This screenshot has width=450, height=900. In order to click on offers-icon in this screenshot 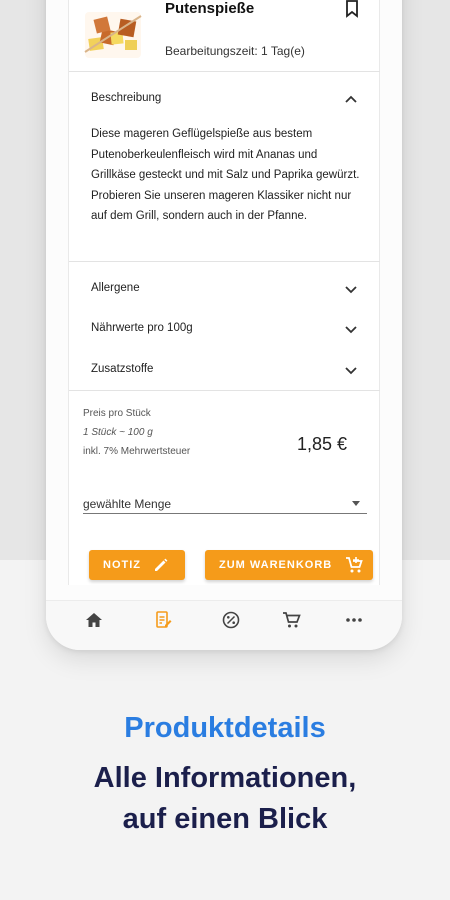, I will do `click(231, 620)`.